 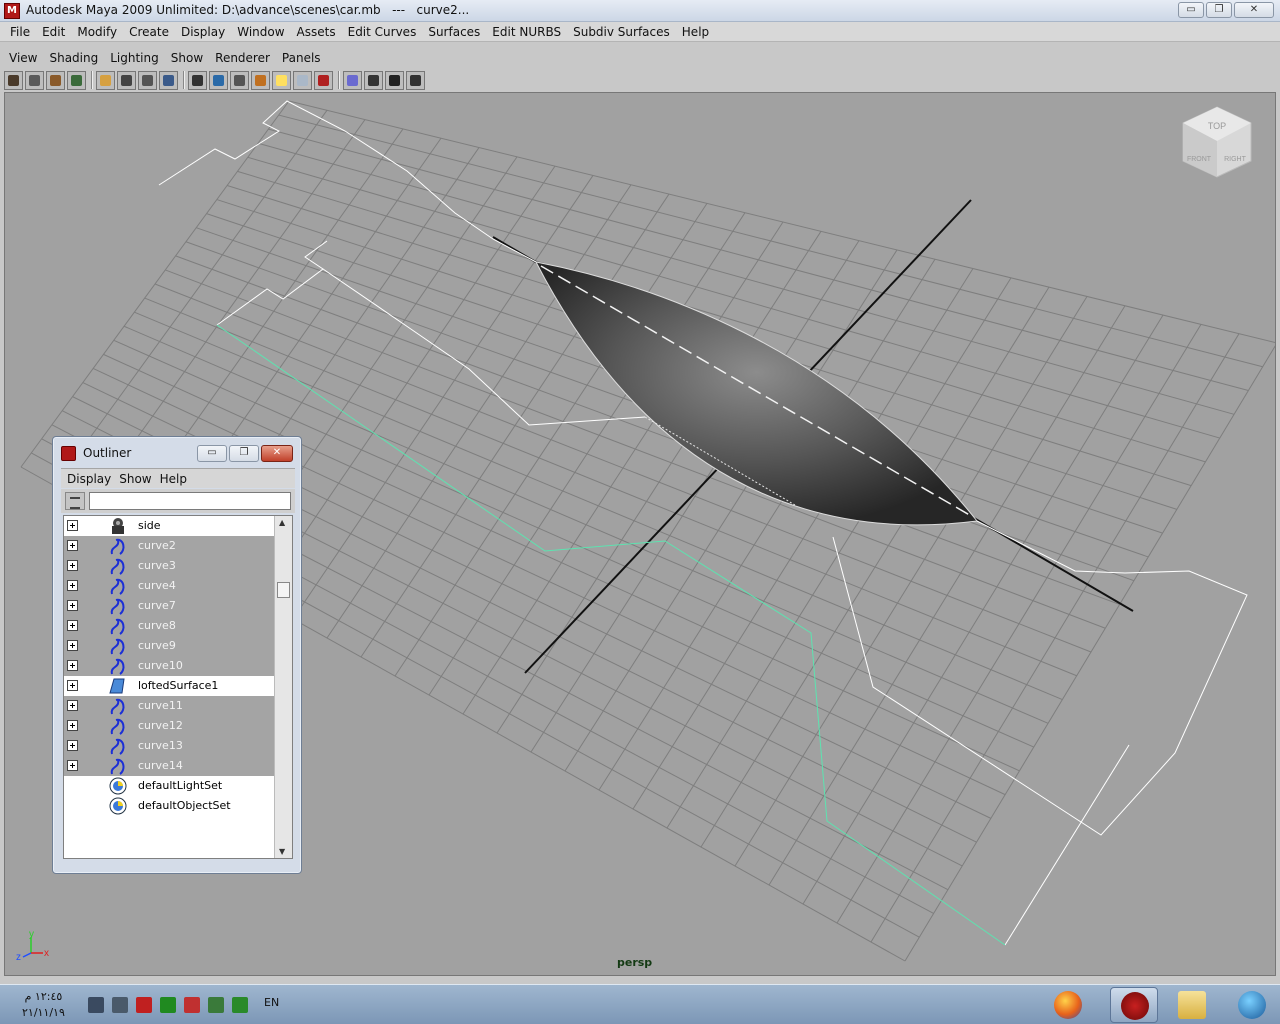 I want to click on start-orb-taskbar-button, so click(x=1252, y=1005).